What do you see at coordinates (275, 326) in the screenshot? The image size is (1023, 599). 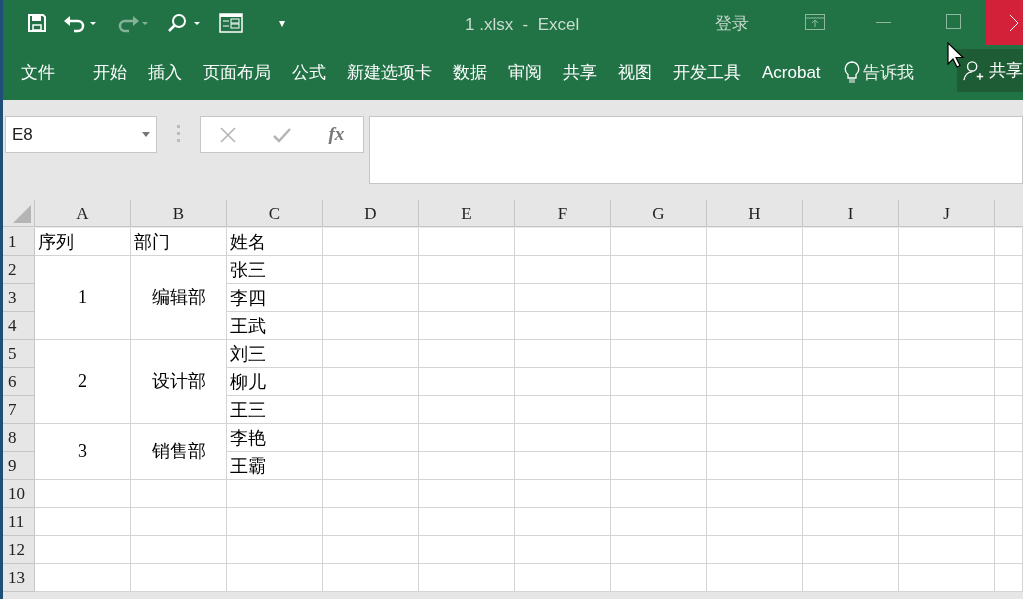 I see `table-cell: 王武` at bounding box center [275, 326].